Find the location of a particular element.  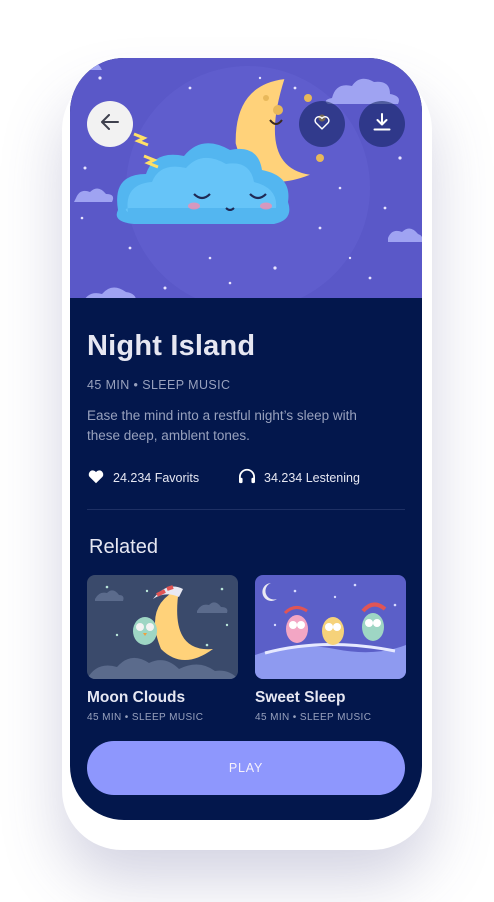

related-heading: Related is located at coordinates (123, 547).